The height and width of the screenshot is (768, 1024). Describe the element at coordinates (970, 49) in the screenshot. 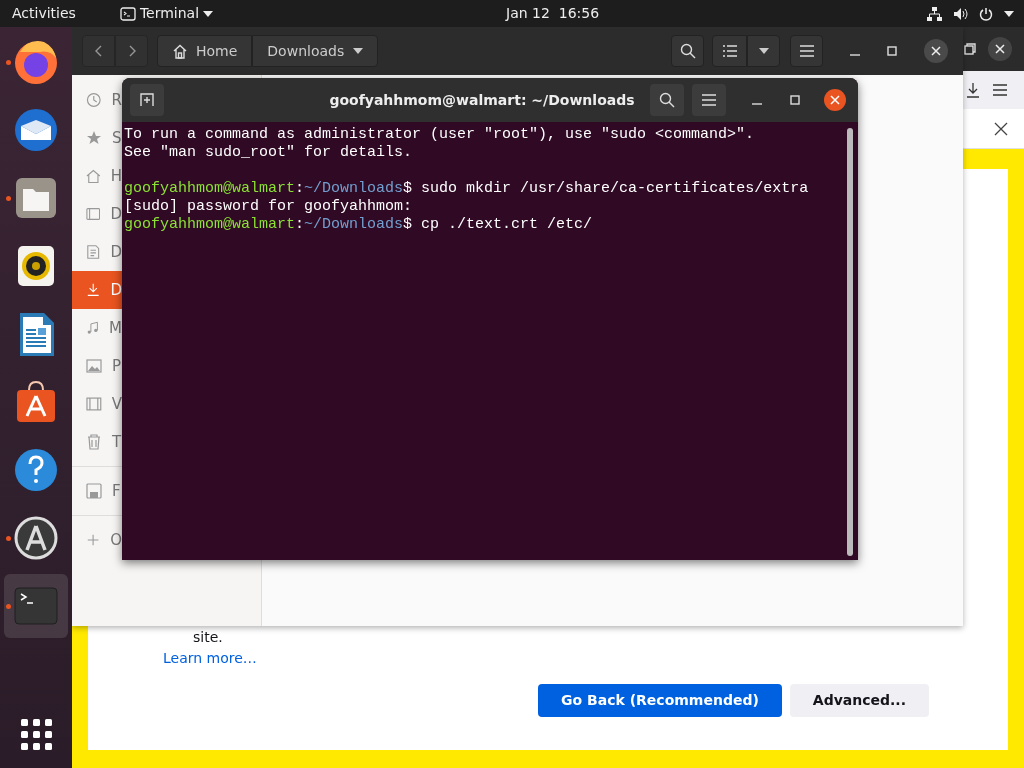

I see `restore-icon` at that location.